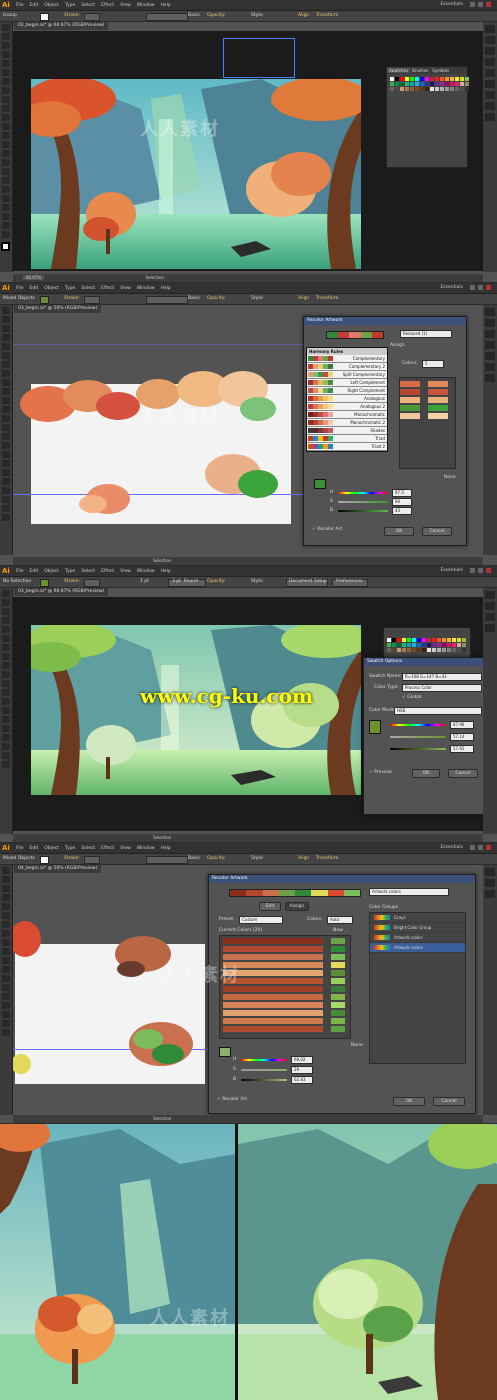 This screenshot has width=497, height=1400. What do you see at coordinates (402, 511) in the screenshot?
I see `brightness-value: 43` at bounding box center [402, 511].